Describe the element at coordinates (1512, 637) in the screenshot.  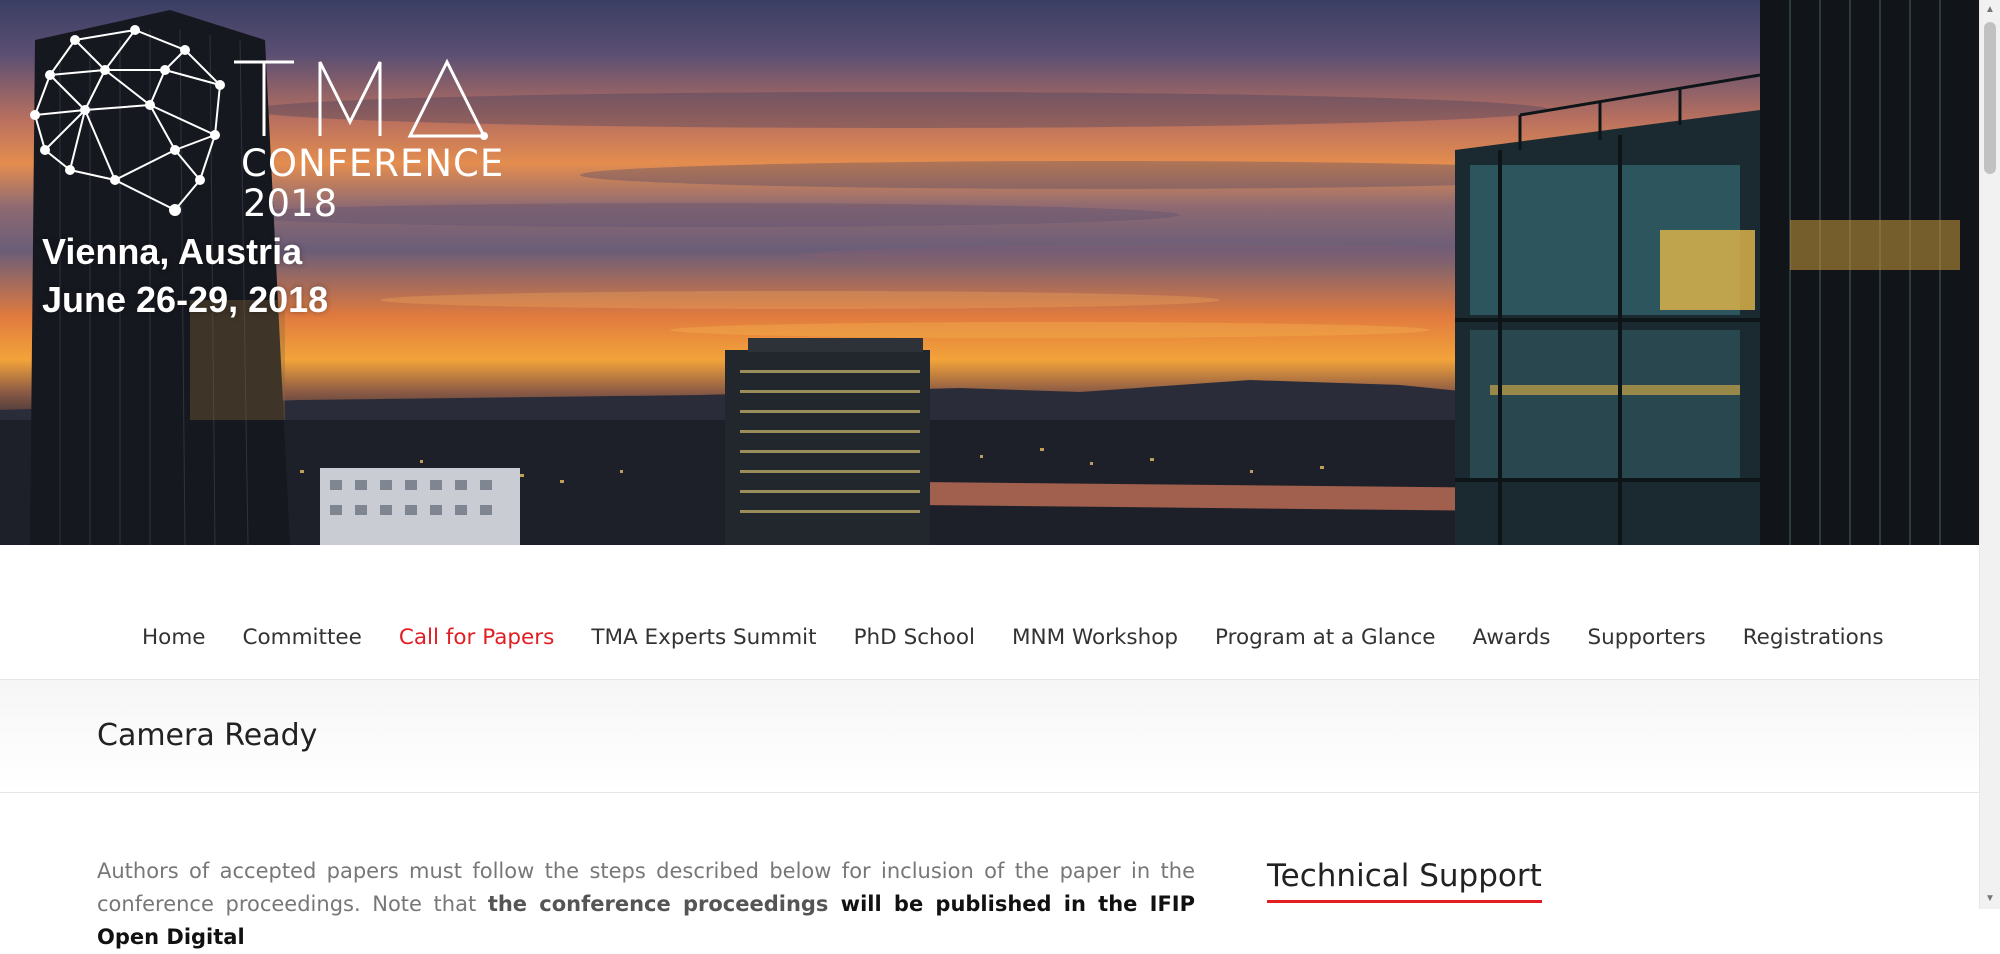
I see `nav-item-awards: Awards` at that location.